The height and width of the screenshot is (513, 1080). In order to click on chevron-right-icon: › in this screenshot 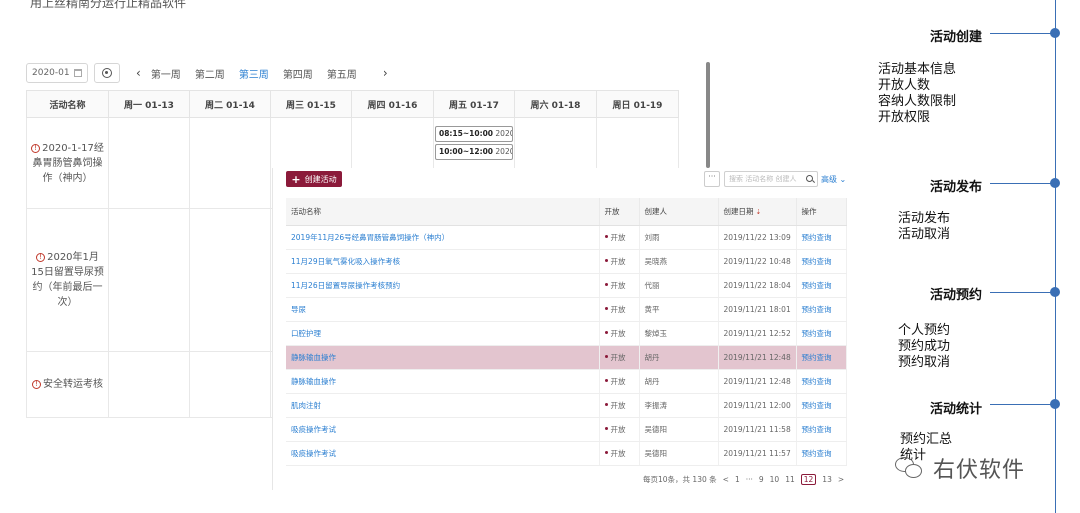, I will do `click(385, 73)`.